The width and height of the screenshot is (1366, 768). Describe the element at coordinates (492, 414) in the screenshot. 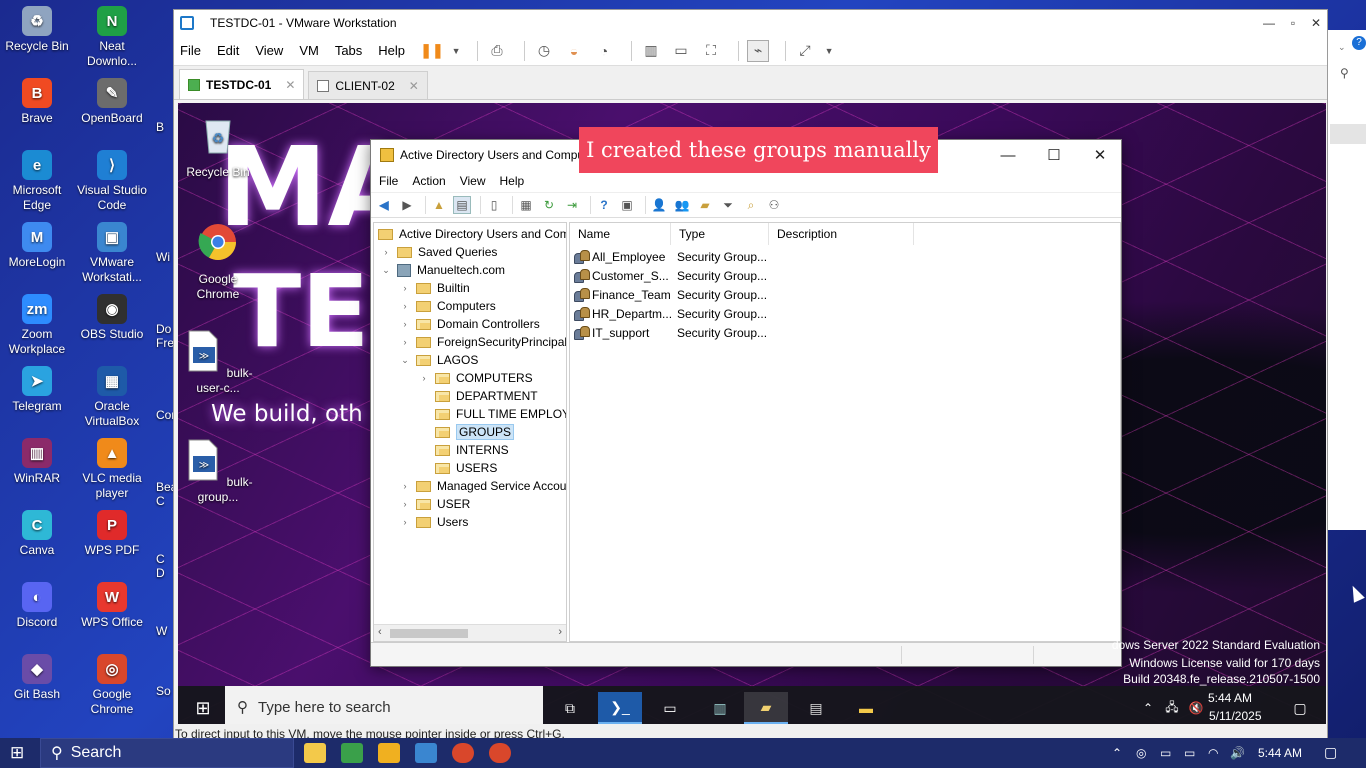

I see `tree-node-full-time-employe: FULL TIME EMPLOYE` at that location.